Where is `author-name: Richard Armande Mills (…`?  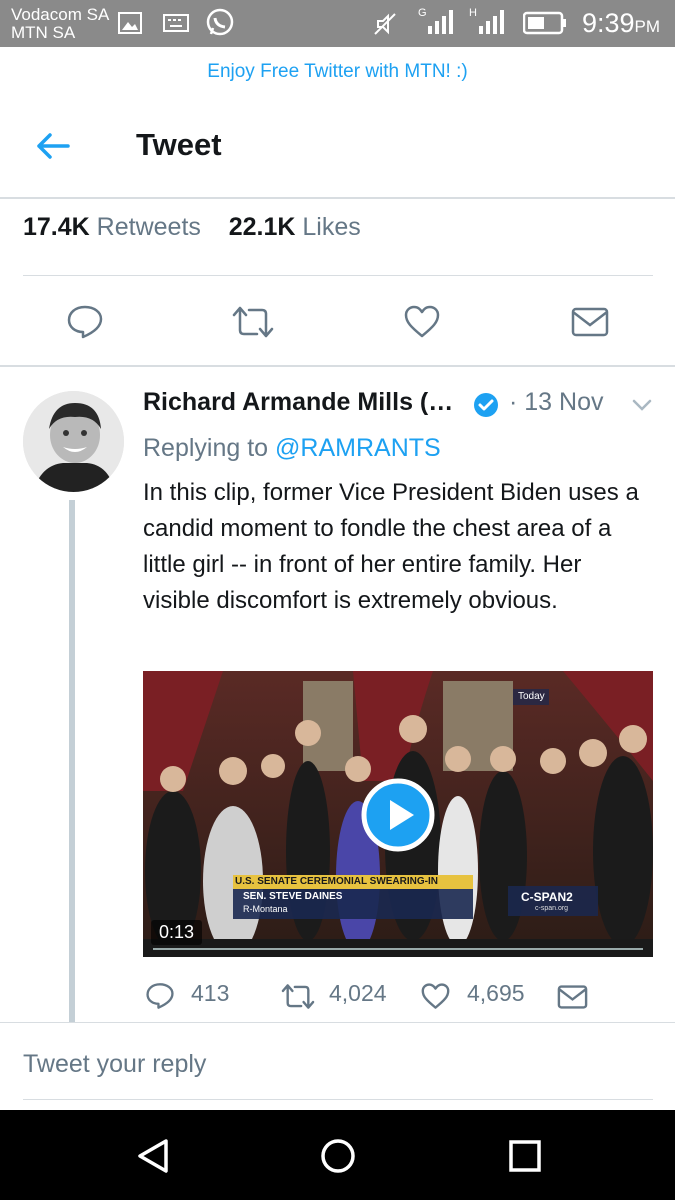
author-name: Richard Armande Mills (… is located at coordinates (298, 402).